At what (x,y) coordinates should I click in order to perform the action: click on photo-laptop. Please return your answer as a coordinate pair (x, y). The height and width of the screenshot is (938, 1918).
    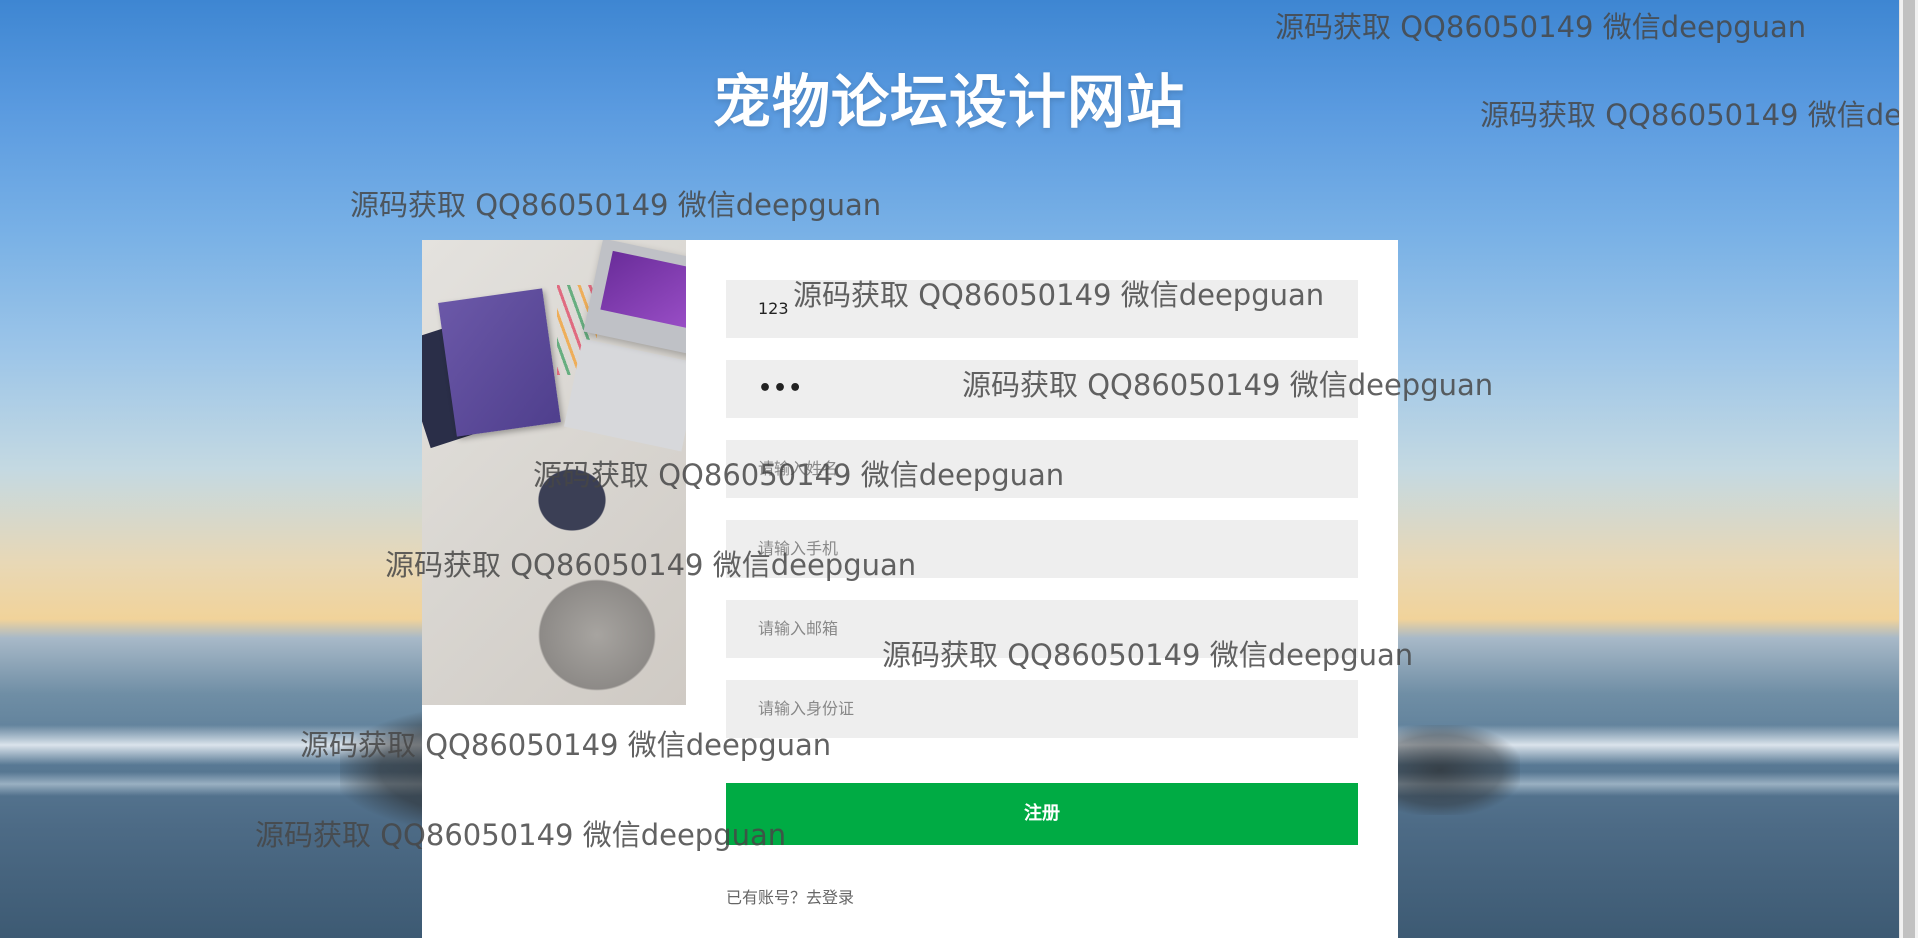
    Looking at the image, I should click on (634, 298).